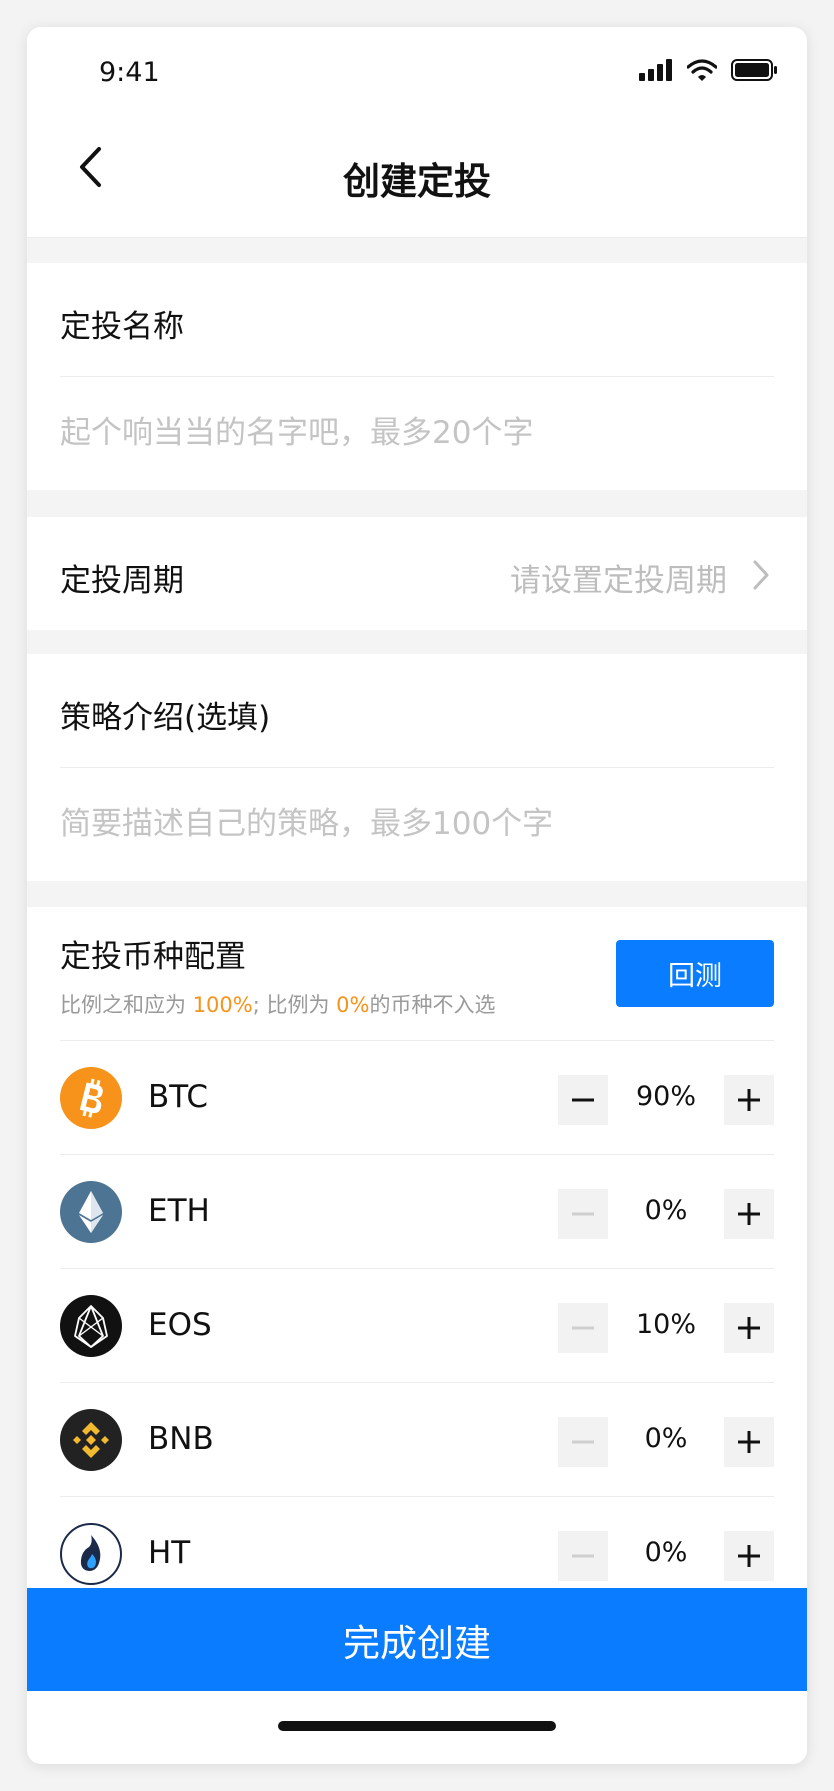  What do you see at coordinates (169, 1553) in the screenshot?
I see `coin-symbol: HT` at bounding box center [169, 1553].